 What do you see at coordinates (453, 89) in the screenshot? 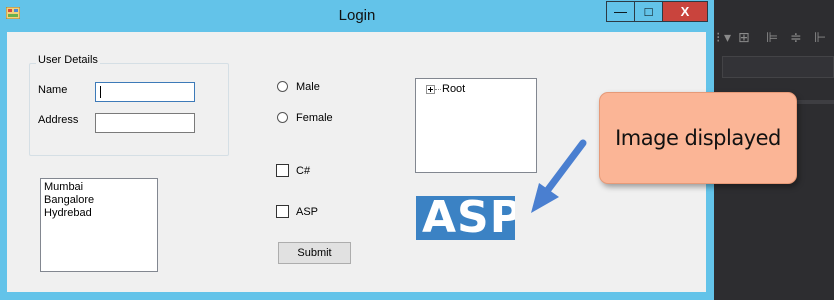
I see `tree-node-root: Root` at bounding box center [453, 89].